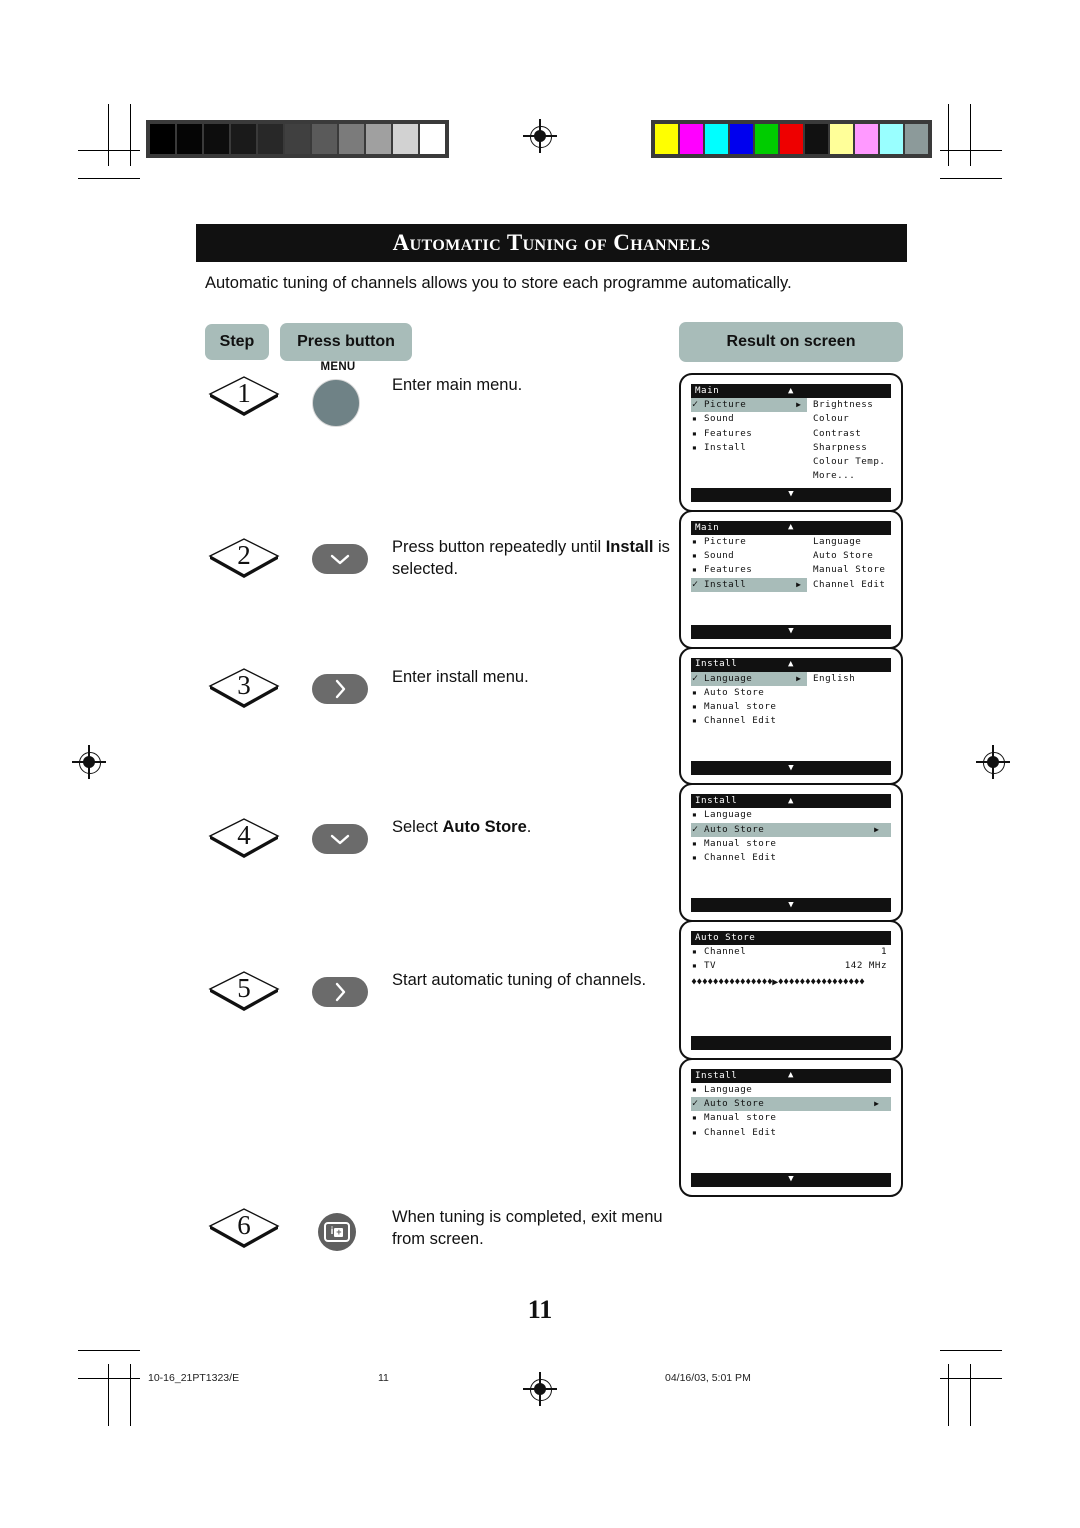 The width and height of the screenshot is (1080, 1528). What do you see at coordinates (740, 721) in the screenshot?
I see `osd-row-label: Channel Edit` at bounding box center [740, 721].